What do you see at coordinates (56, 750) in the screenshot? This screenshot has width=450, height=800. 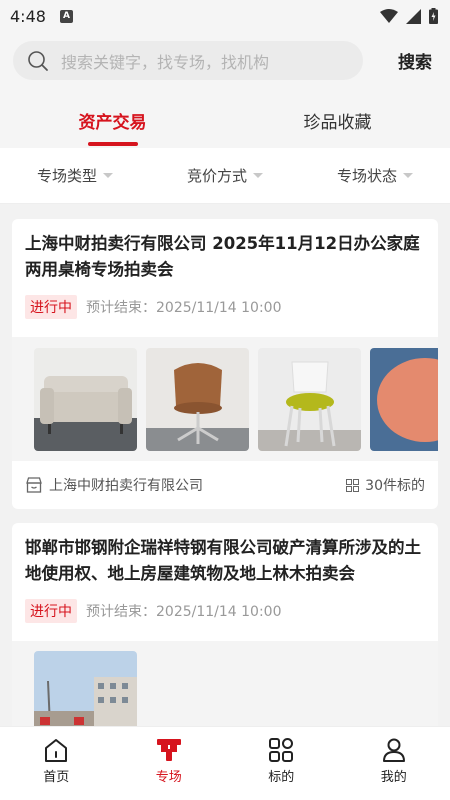 I see `home-icon` at bounding box center [56, 750].